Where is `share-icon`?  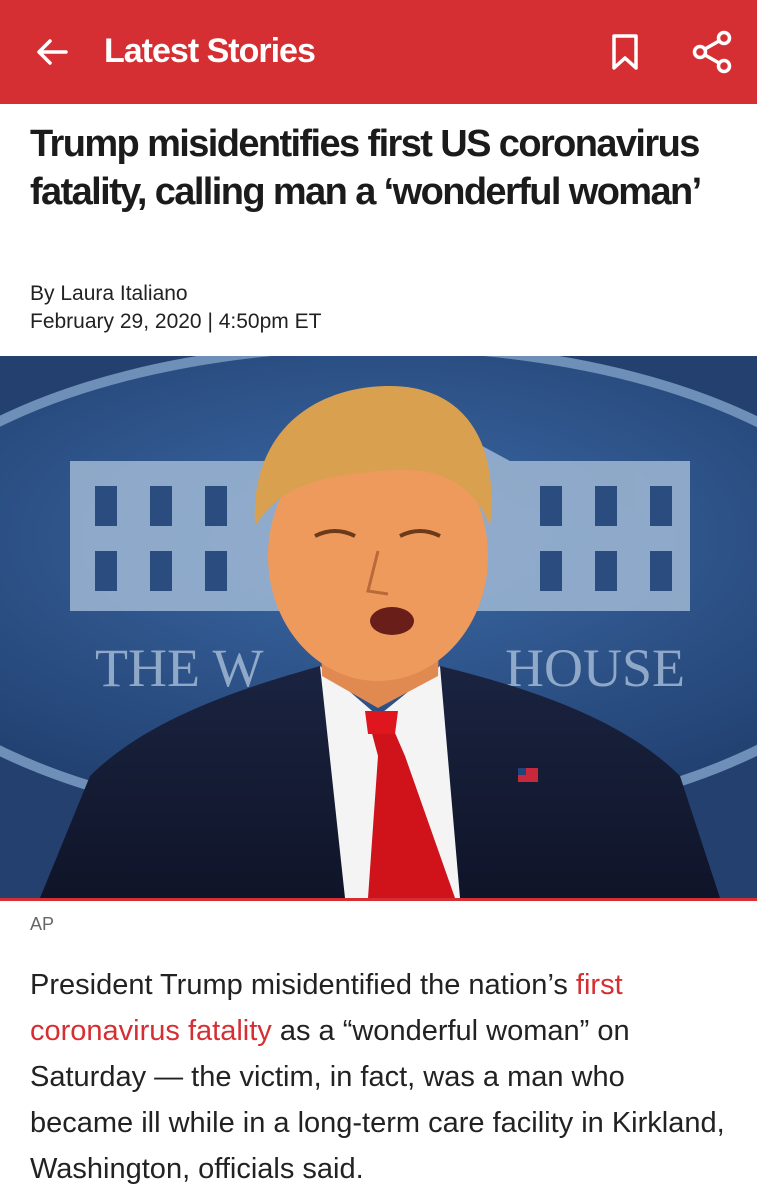
share-icon is located at coordinates (712, 52).